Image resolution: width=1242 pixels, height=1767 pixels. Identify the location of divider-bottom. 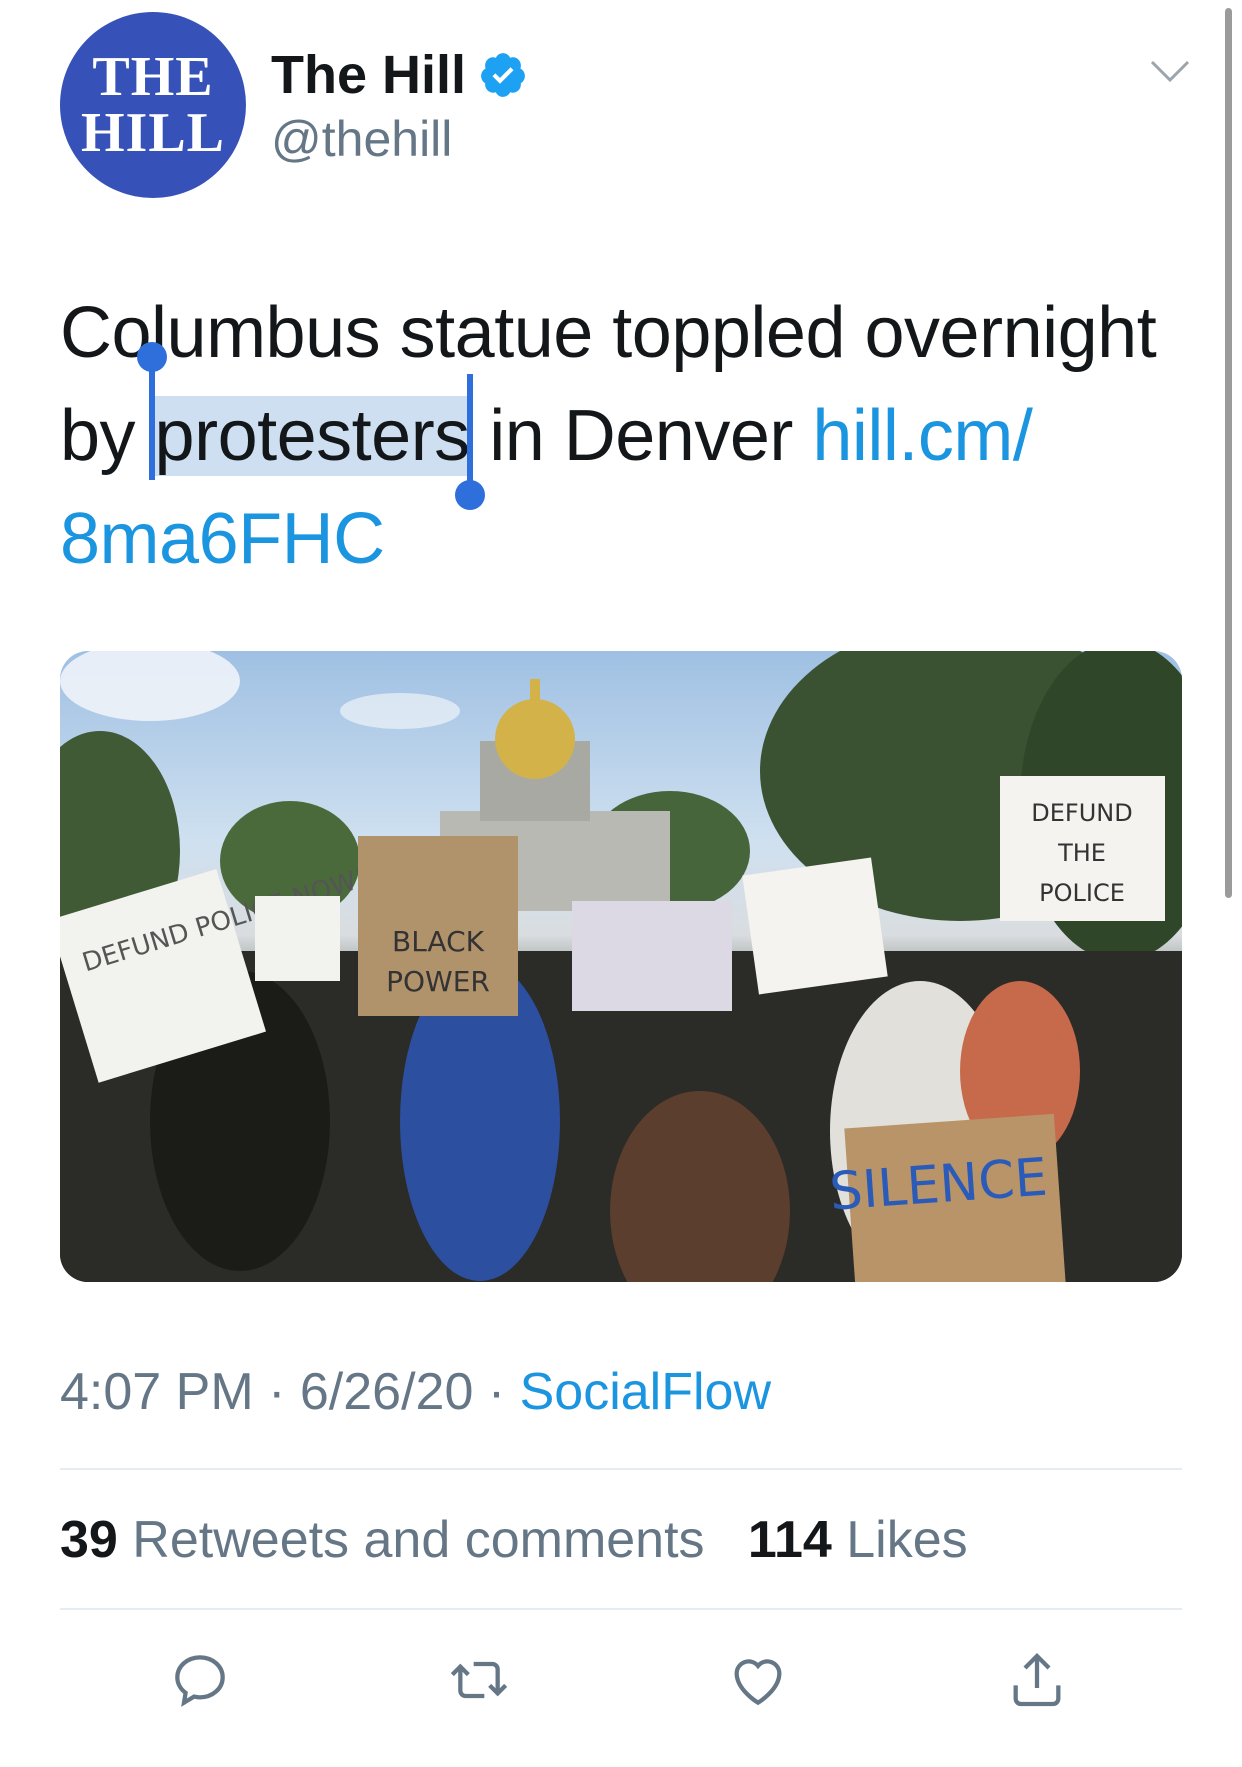
(621, 1609).